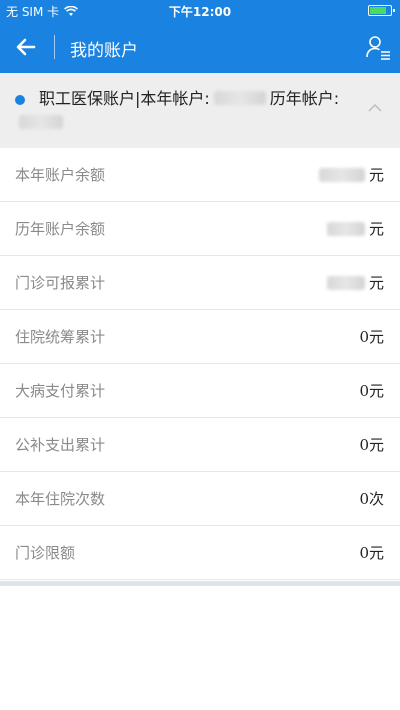 This screenshot has height=710, width=400. Describe the element at coordinates (200, 499) in the screenshot. I see `list-item: 本年住院次数 0次` at that location.